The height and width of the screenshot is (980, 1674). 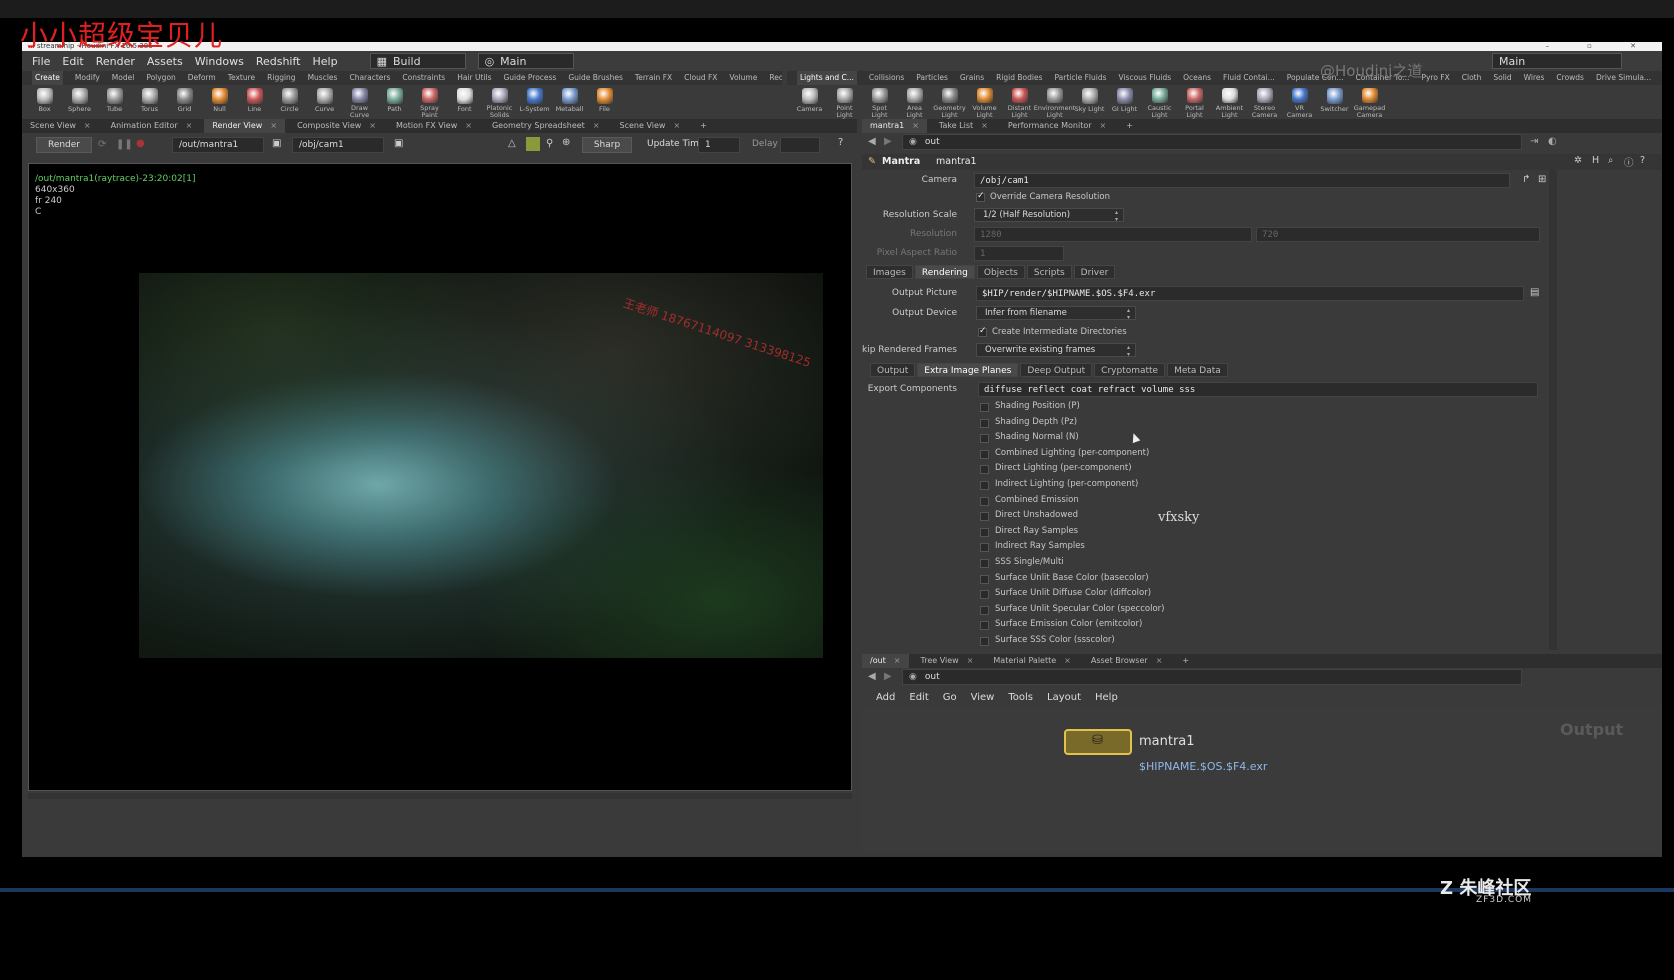 What do you see at coordinates (47, 78) in the screenshot?
I see `shelf-tab-create: Create` at bounding box center [47, 78].